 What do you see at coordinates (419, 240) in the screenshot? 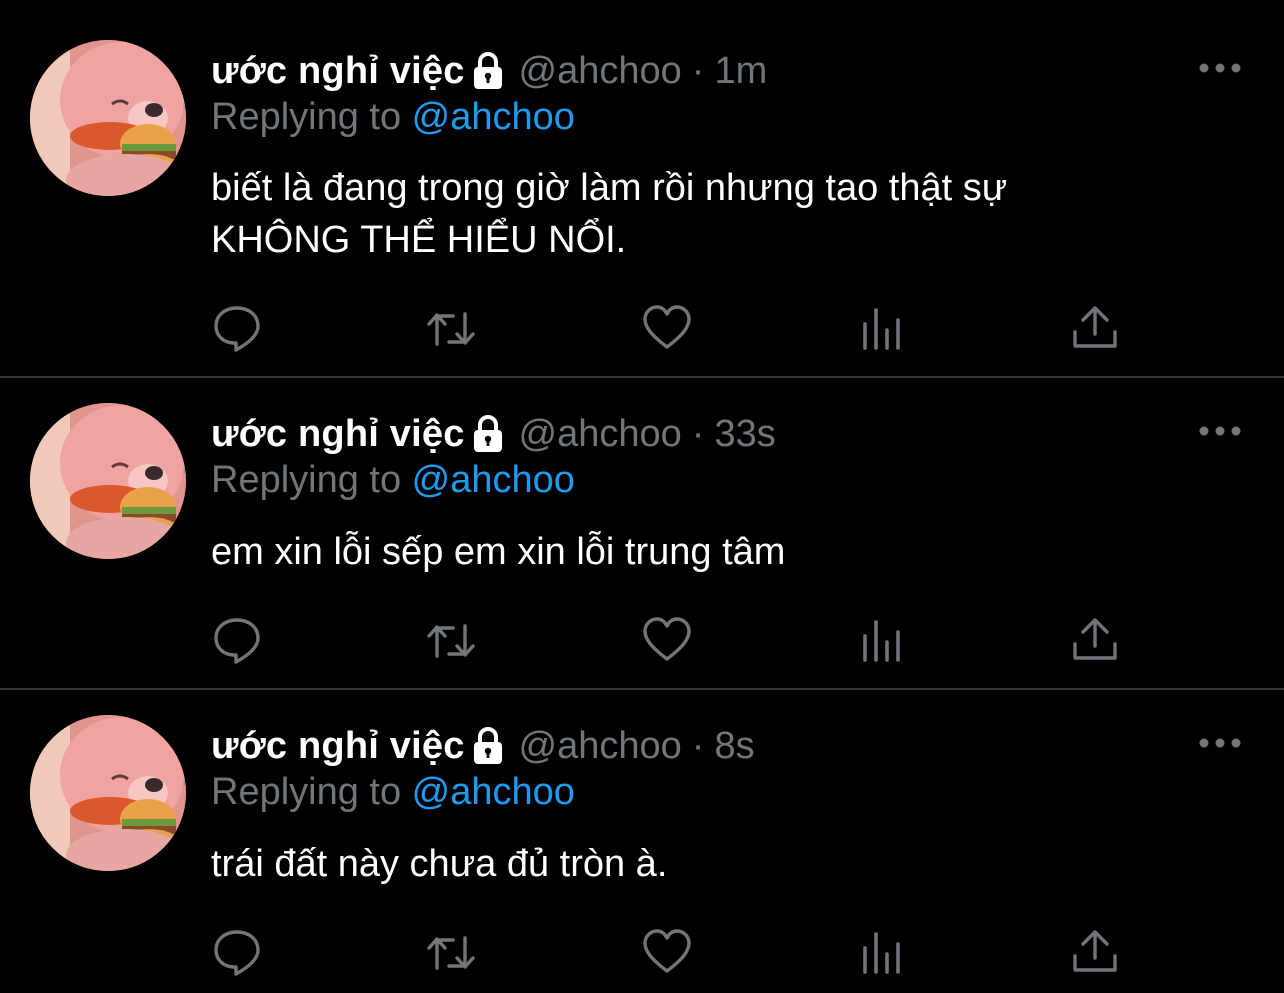
I see `tweet-text-line: KHÔNG THỂ HIỂU NỔI.` at bounding box center [419, 240].